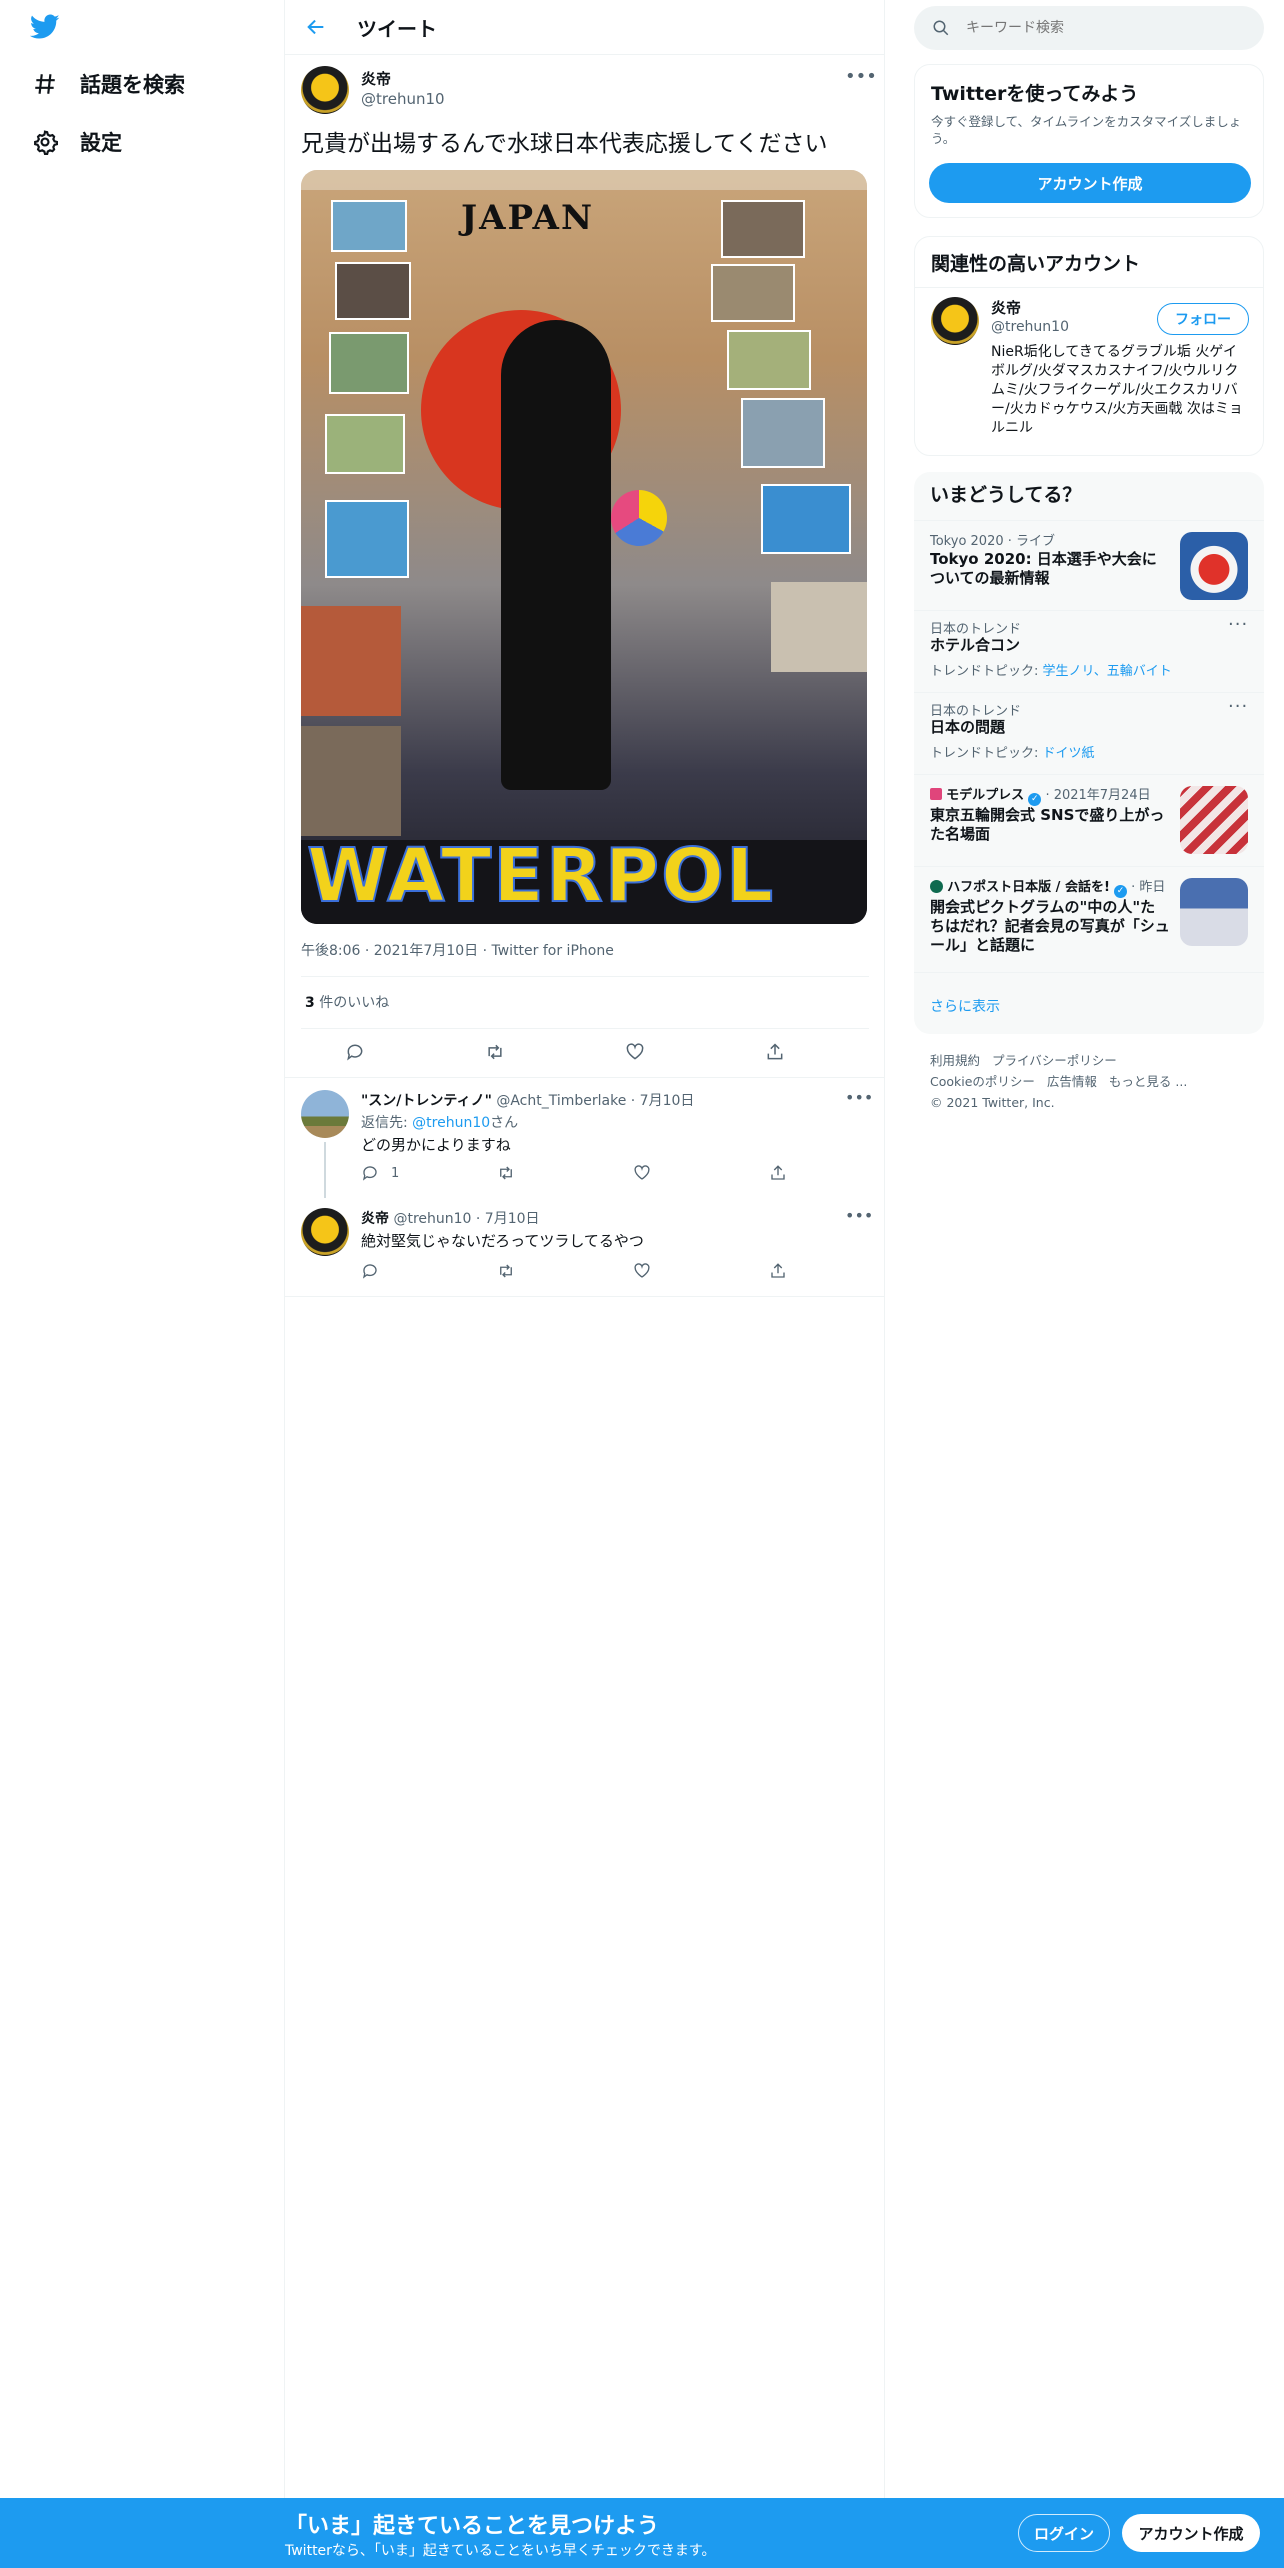 This screenshot has height=2568, width=1284. Describe the element at coordinates (502, 1241) in the screenshot. I see `reply-text: 絶対堅気じゃないだろってツラしてるやつ` at that location.